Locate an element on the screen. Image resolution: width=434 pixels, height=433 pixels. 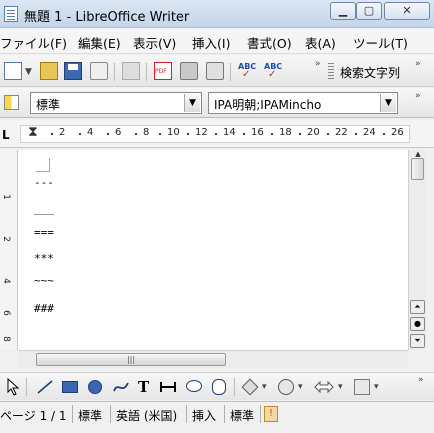
horizontal-scroll-thumb: ||| is located at coordinates (131, 359).